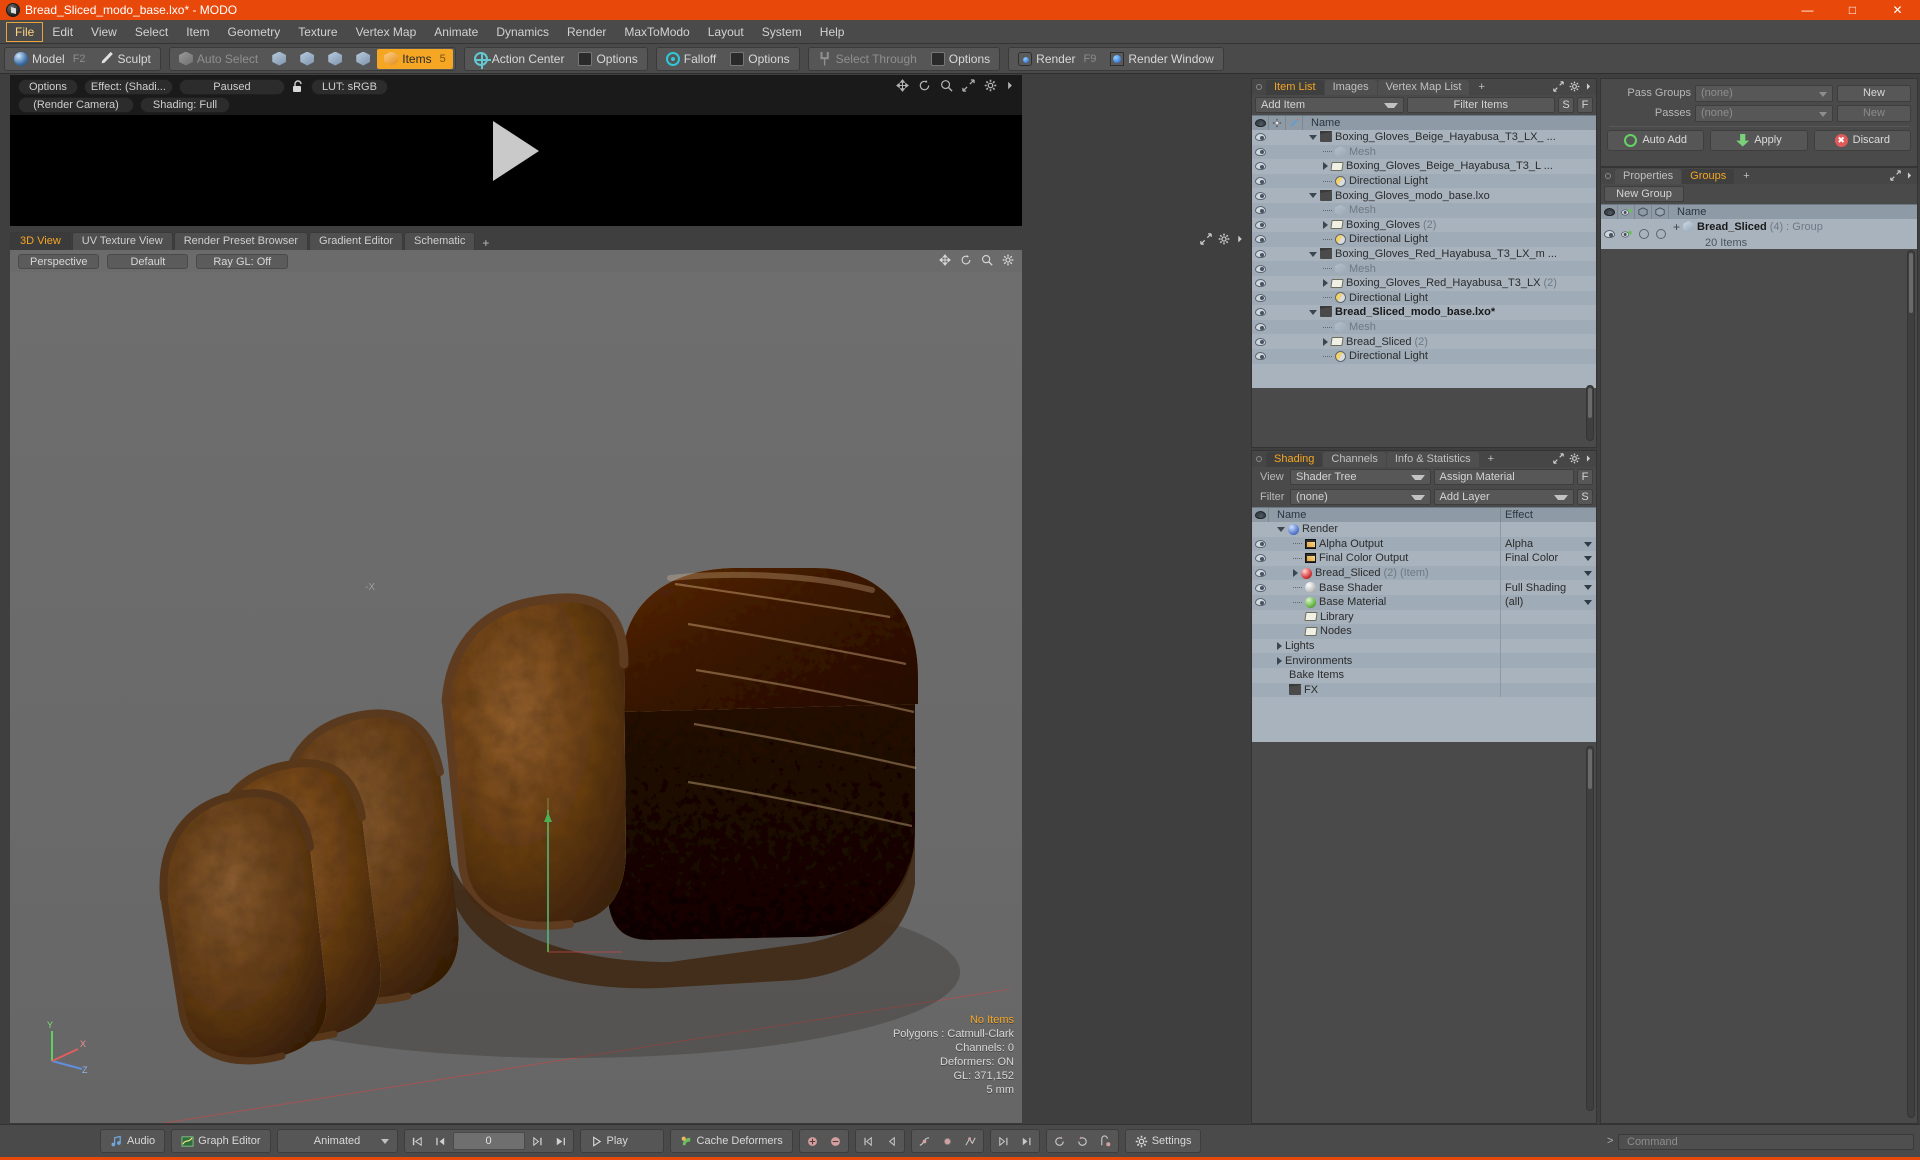 This screenshot has width=1920, height=1160. Describe the element at coordinates (417, 1141) in the screenshot. I see `first-frame-button` at that location.